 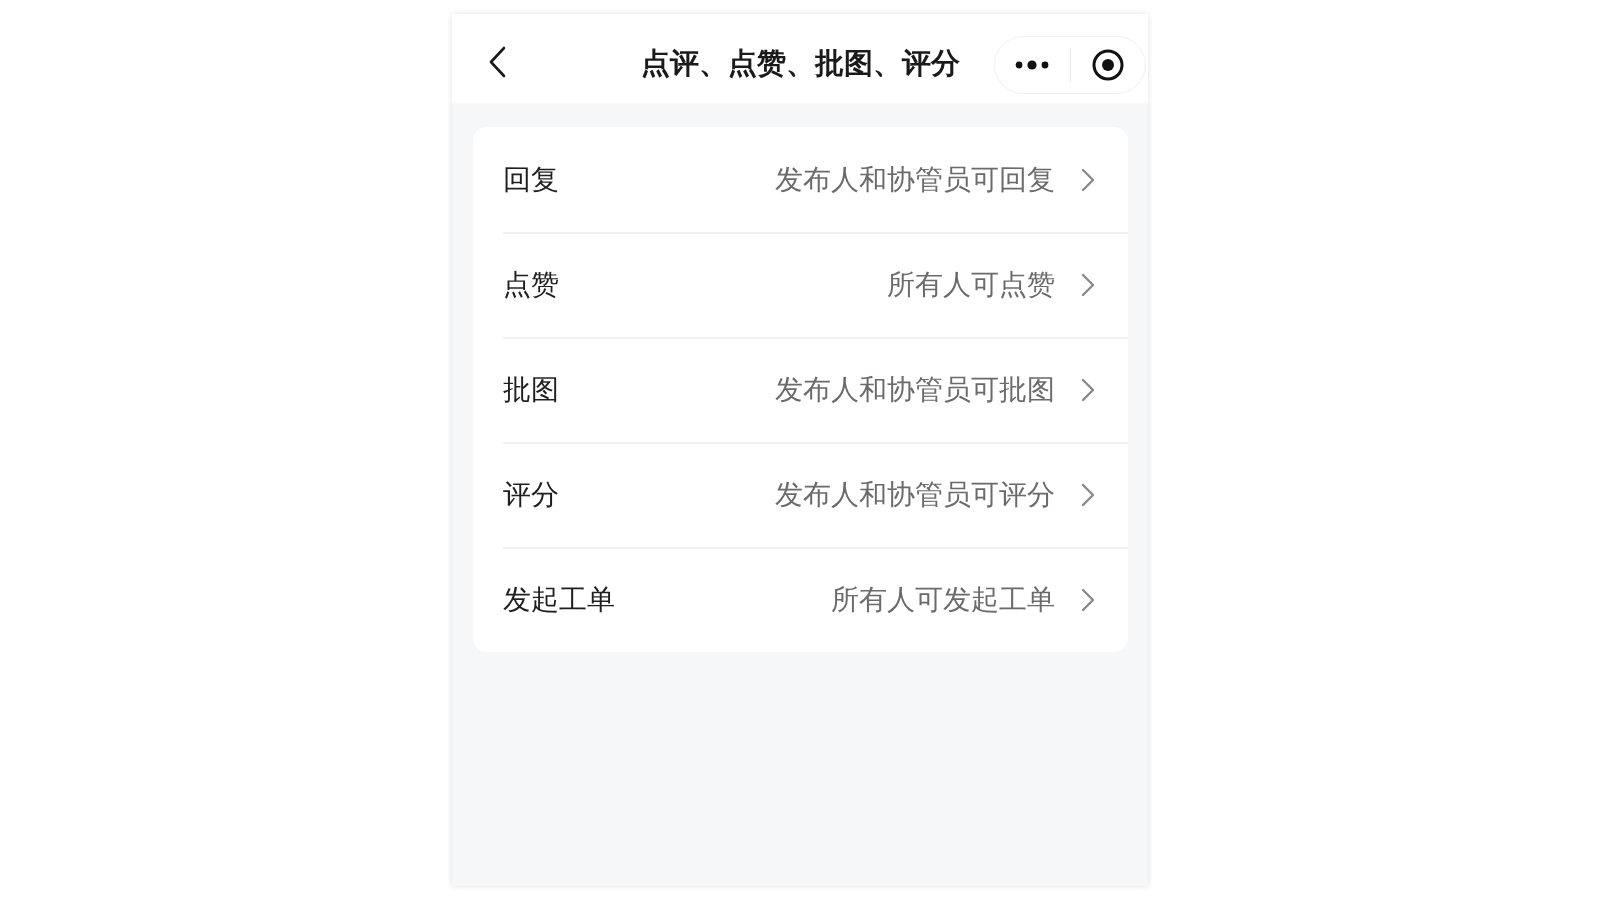 What do you see at coordinates (915, 389) in the screenshot?
I see `setting-value: 发布人和协管员可批图` at bounding box center [915, 389].